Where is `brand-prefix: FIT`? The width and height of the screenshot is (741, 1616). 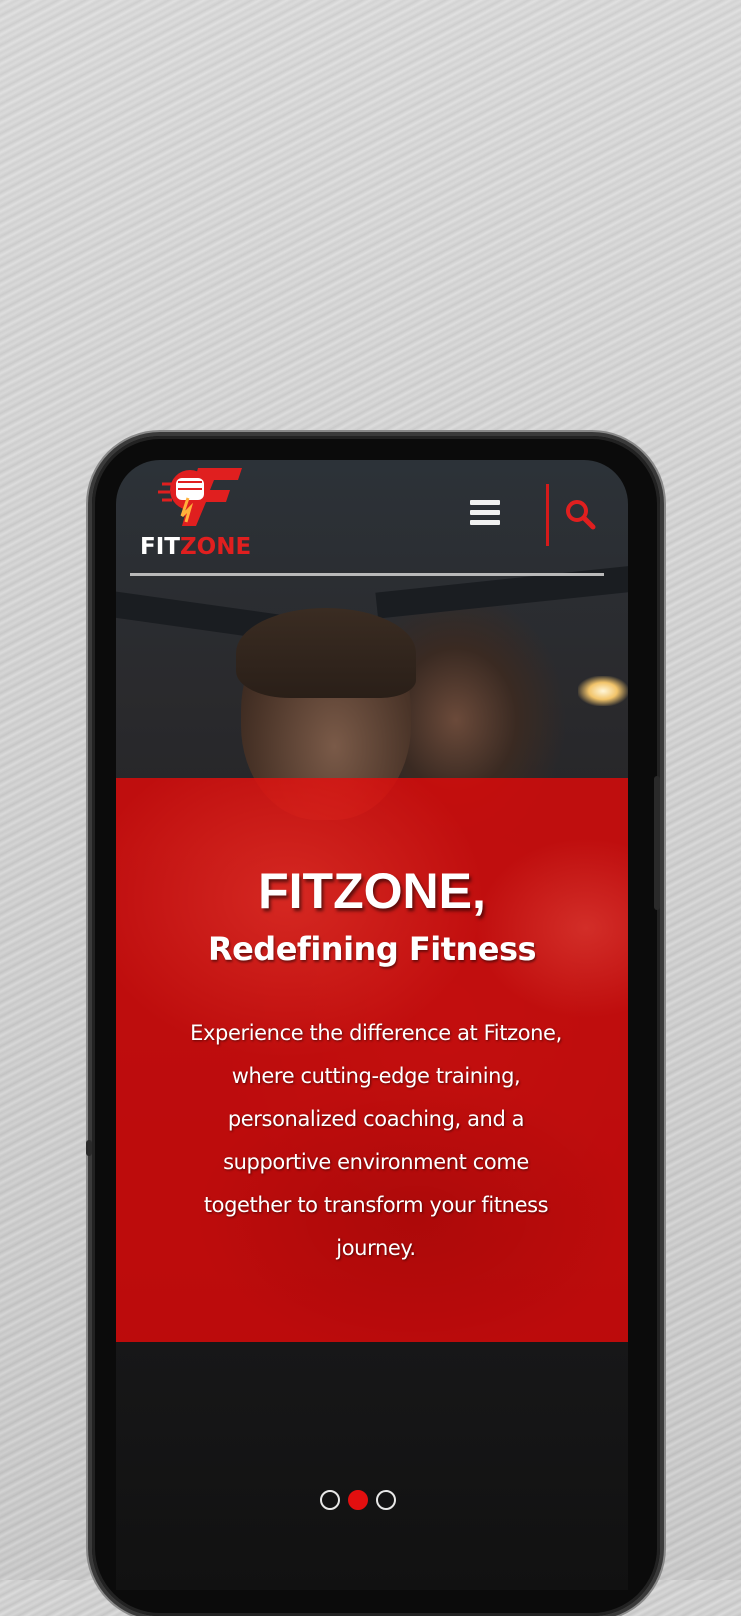
brand-prefix: FIT is located at coordinates (160, 547).